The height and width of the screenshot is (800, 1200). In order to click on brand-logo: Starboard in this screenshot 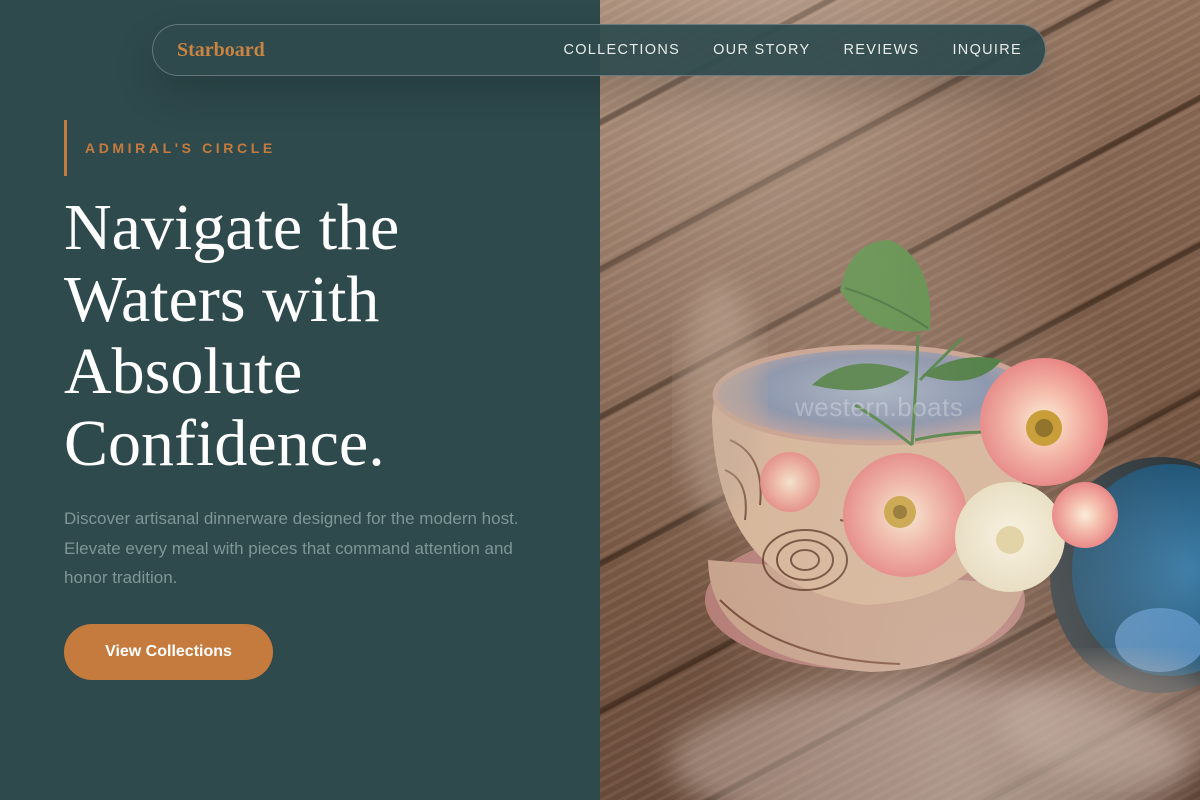, I will do `click(221, 50)`.